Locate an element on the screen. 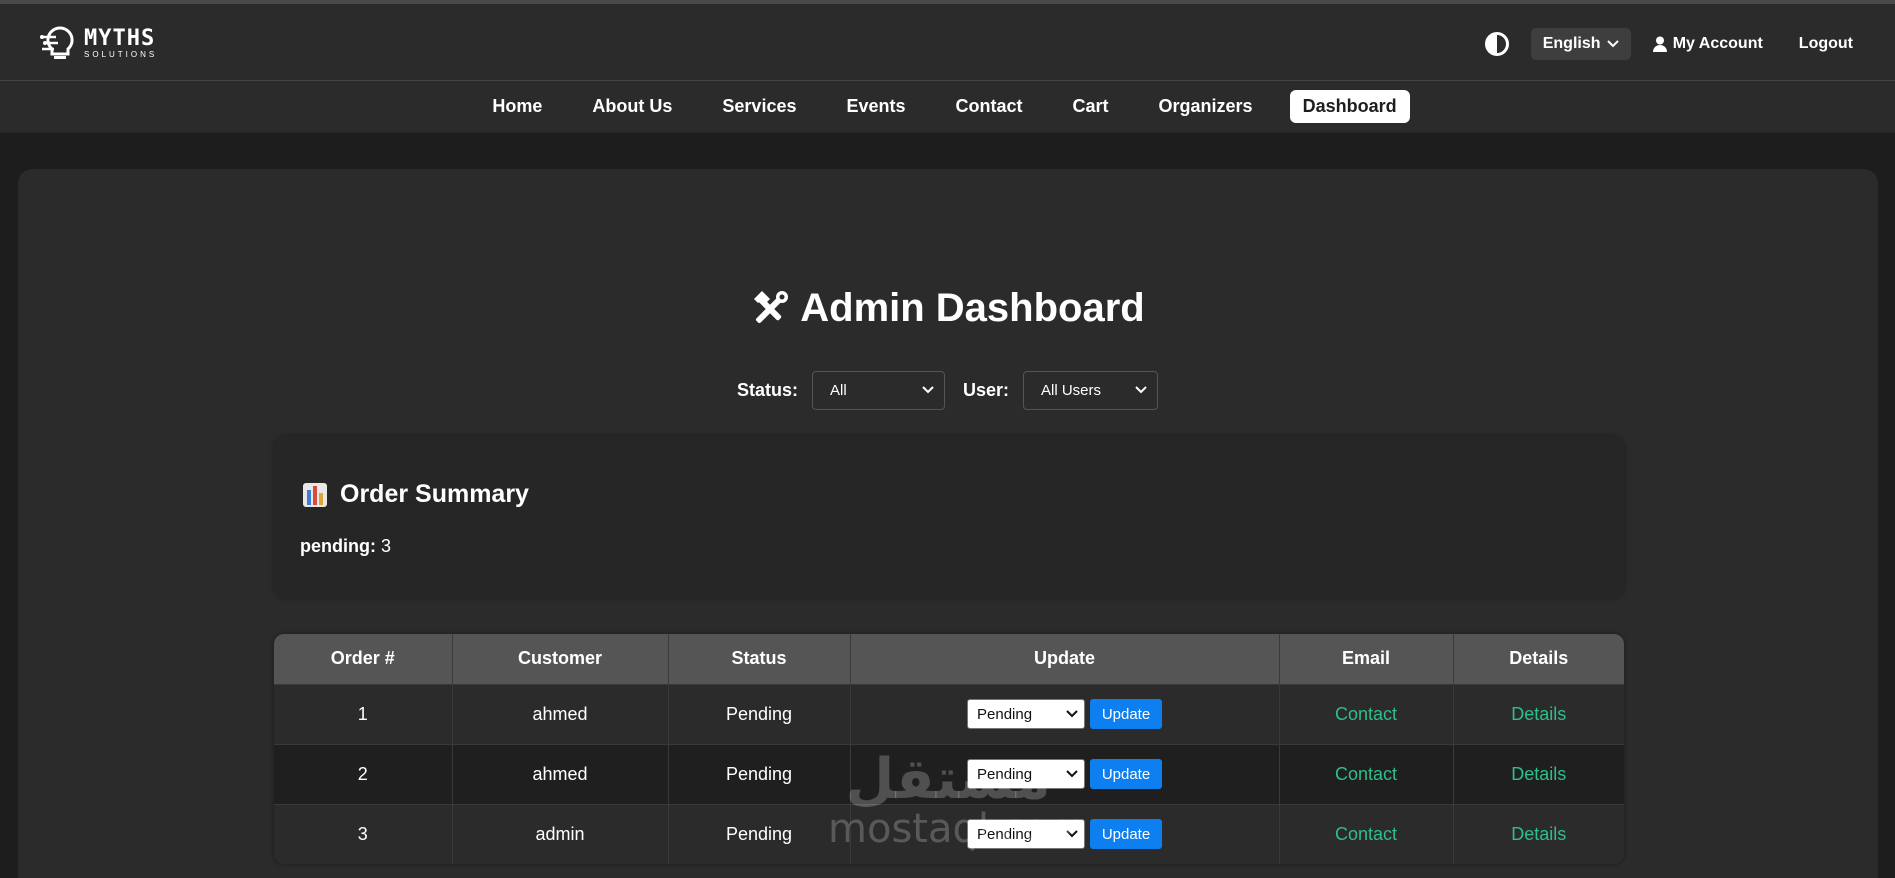 The image size is (1895, 878). pending-count: pending: 3 is located at coordinates (345, 546).